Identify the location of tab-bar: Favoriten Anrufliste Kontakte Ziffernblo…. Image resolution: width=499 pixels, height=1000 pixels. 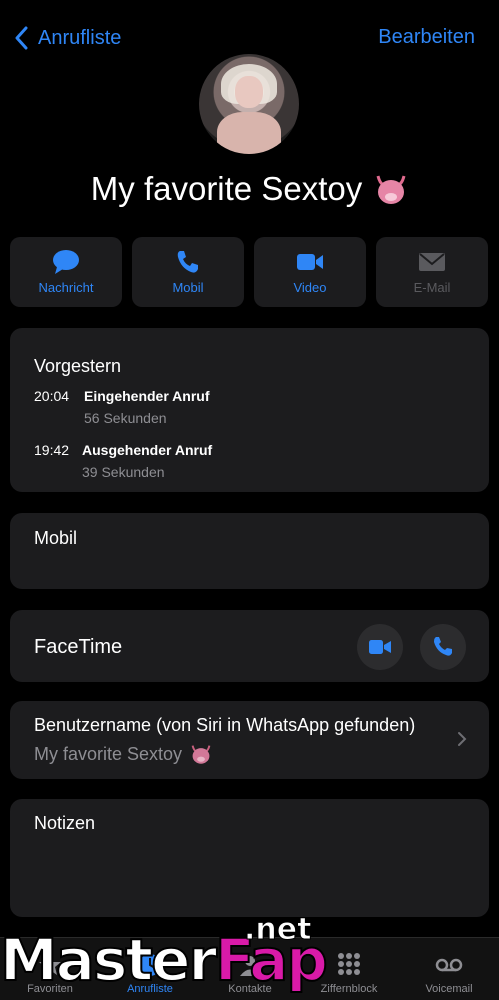
(249, 968).